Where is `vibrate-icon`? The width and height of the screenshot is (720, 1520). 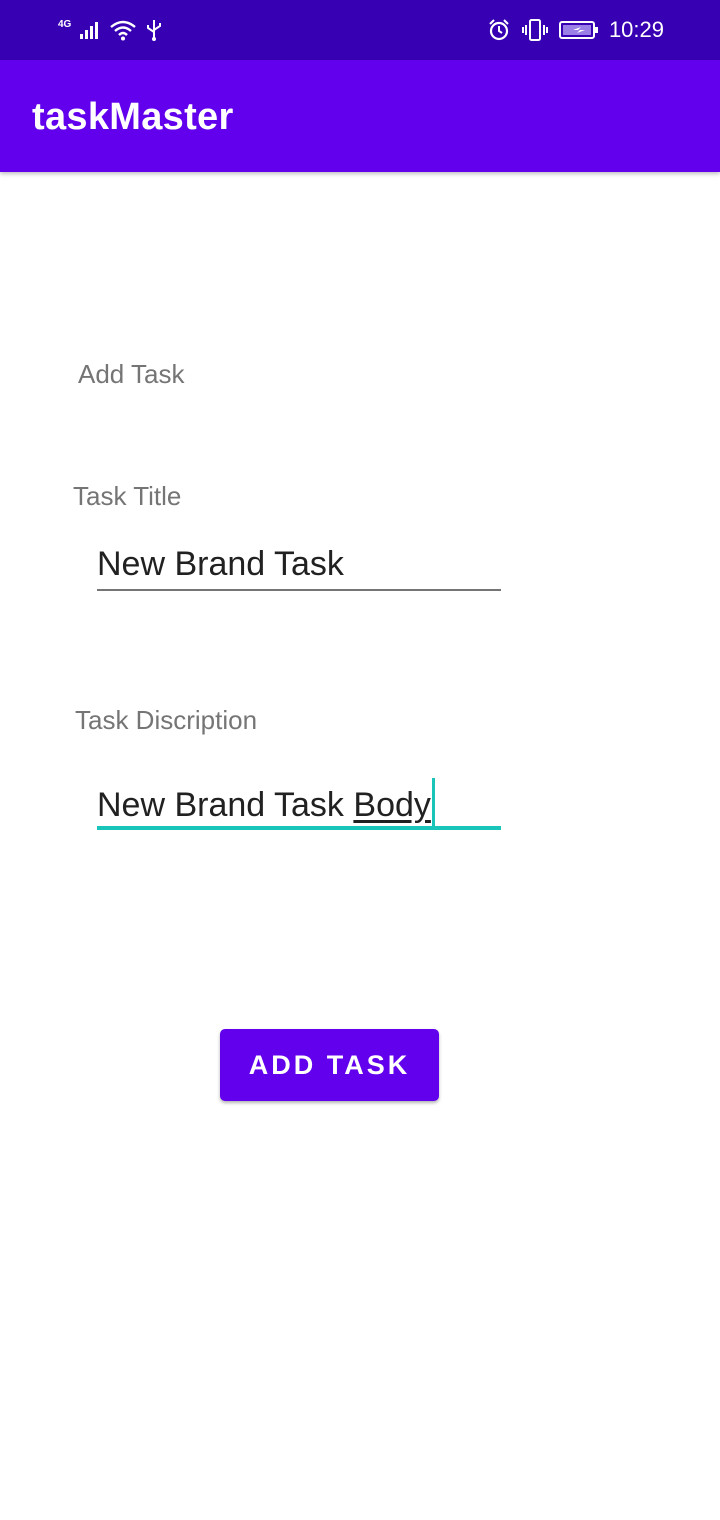
vibrate-icon is located at coordinates (534, 30).